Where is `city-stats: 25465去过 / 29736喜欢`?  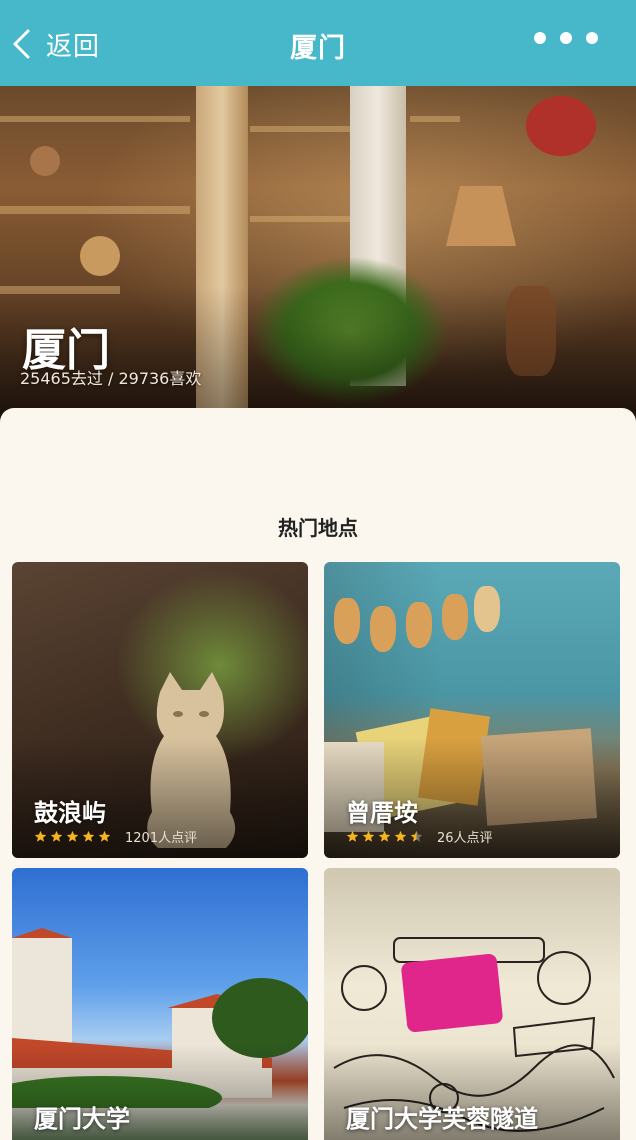
city-stats: 25465去过 / 29736喜欢 is located at coordinates (111, 378).